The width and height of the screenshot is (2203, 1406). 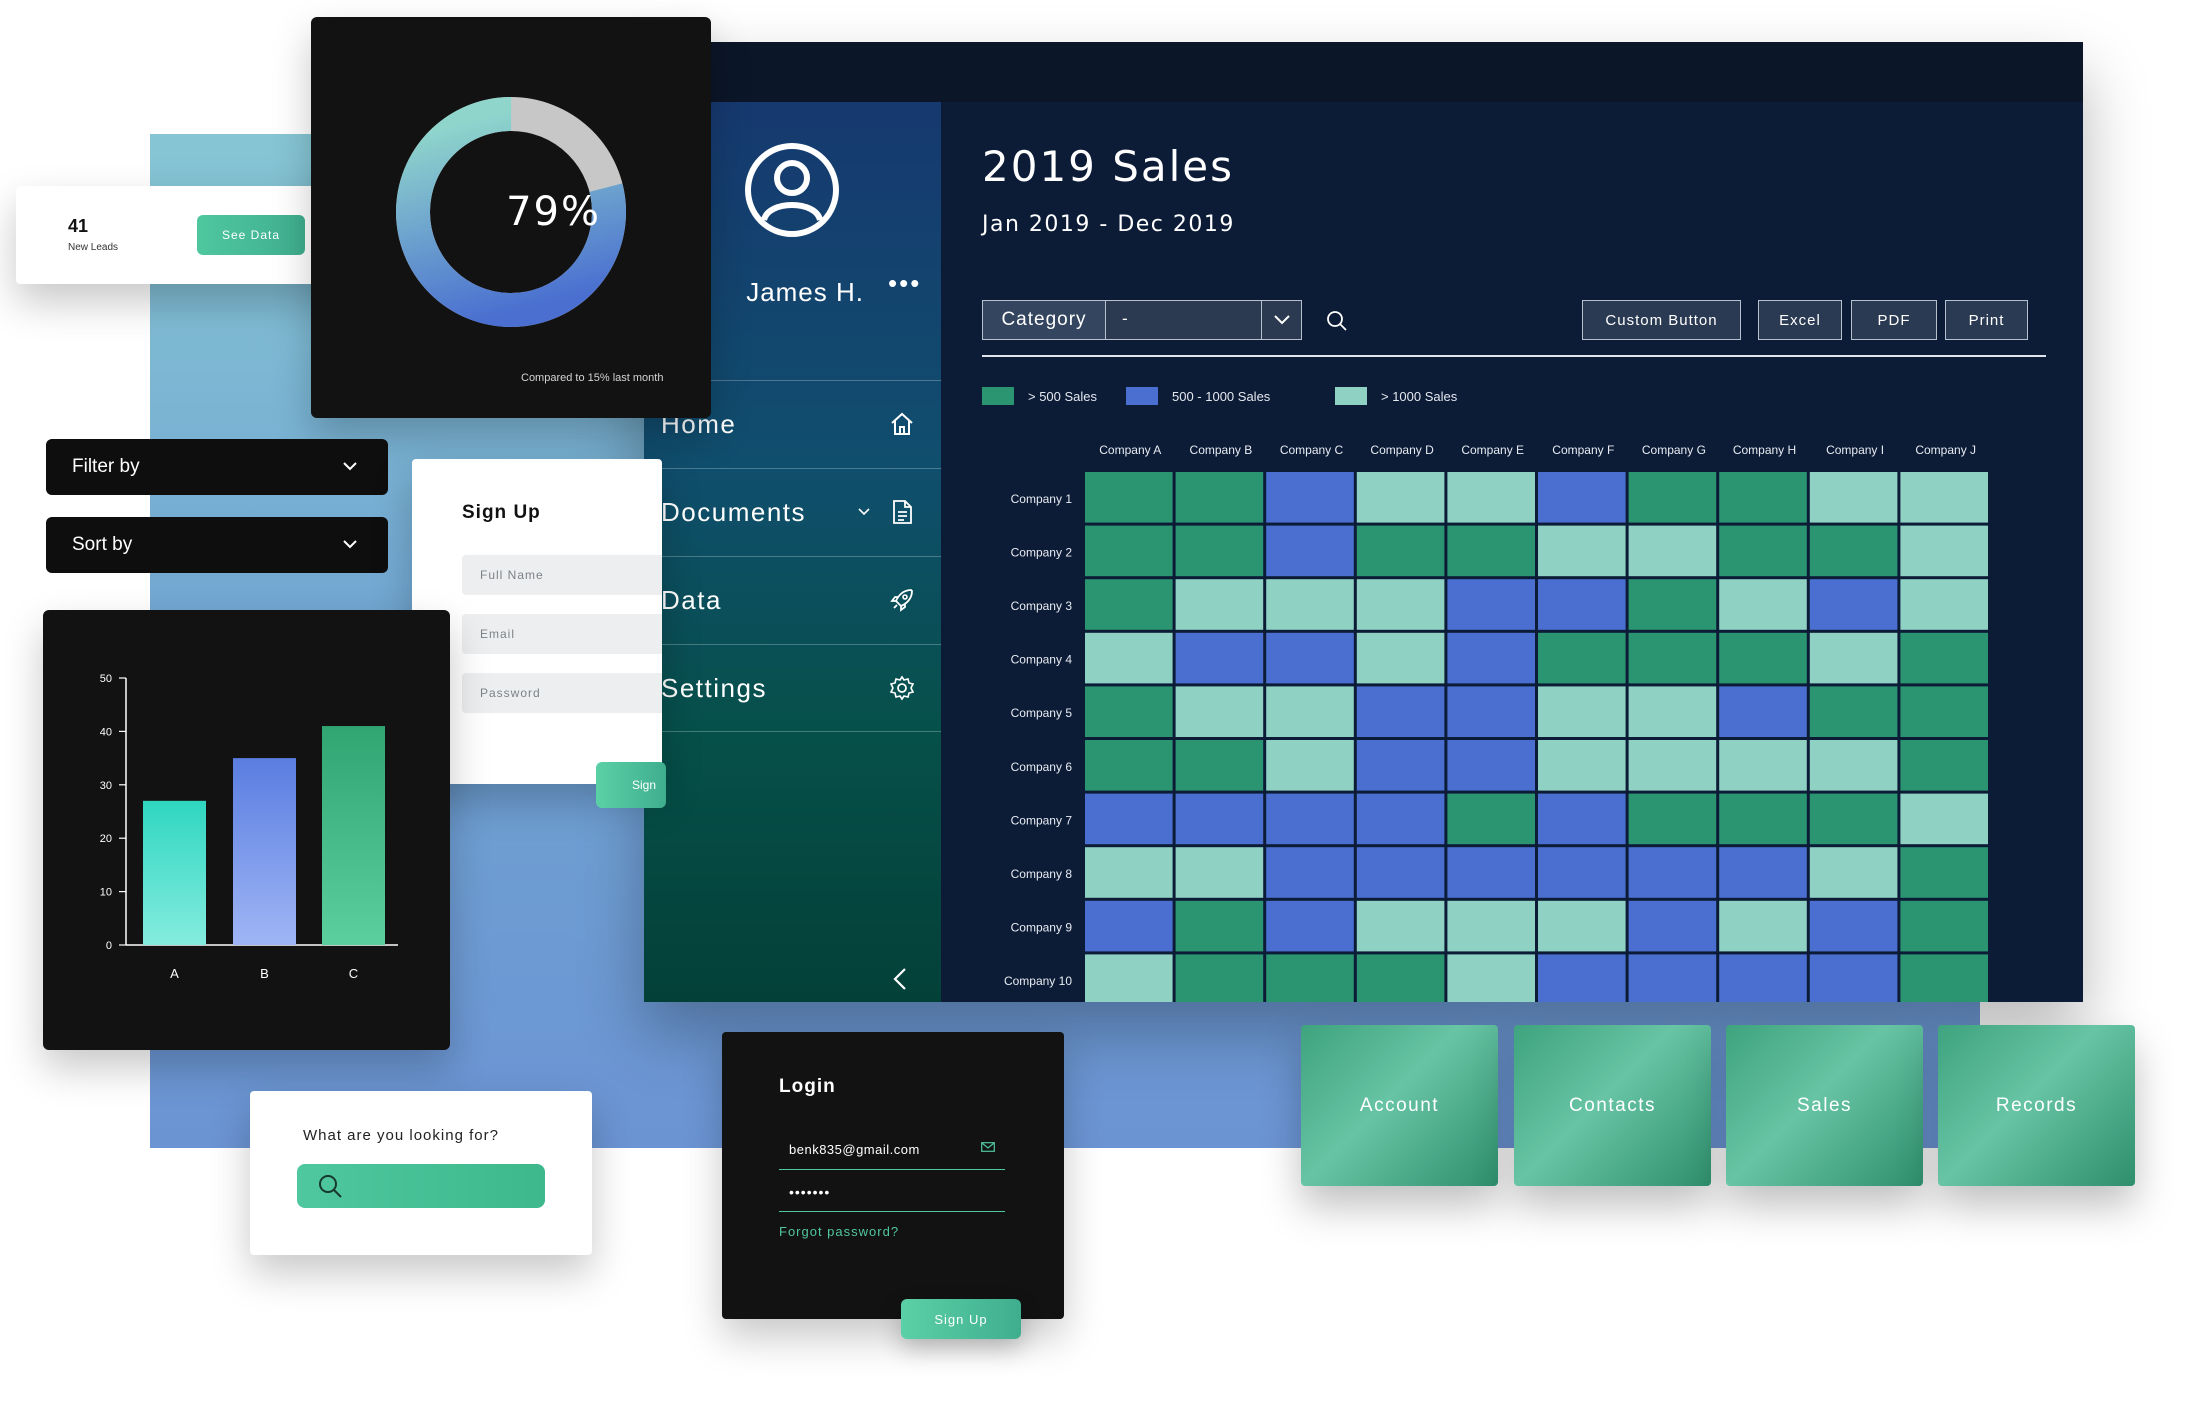 I want to click on excel-button: Excel, so click(x=1800, y=320).